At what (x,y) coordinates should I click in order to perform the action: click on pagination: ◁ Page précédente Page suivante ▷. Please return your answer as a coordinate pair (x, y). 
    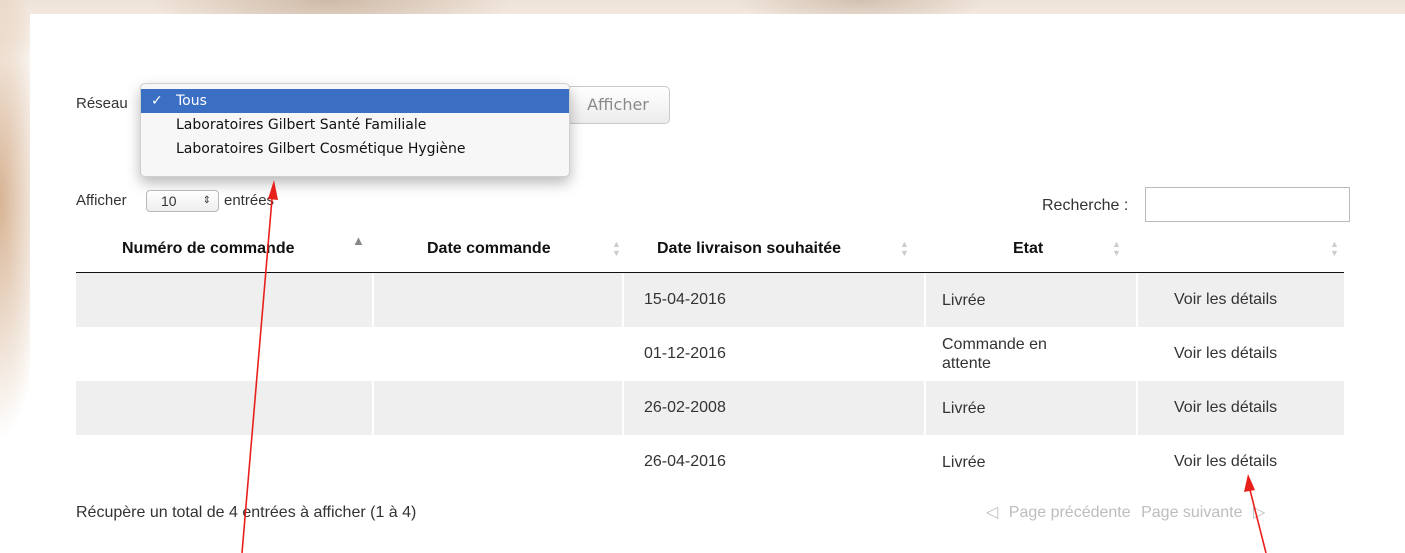
    Looking at the image, I should click on (1128, 512).